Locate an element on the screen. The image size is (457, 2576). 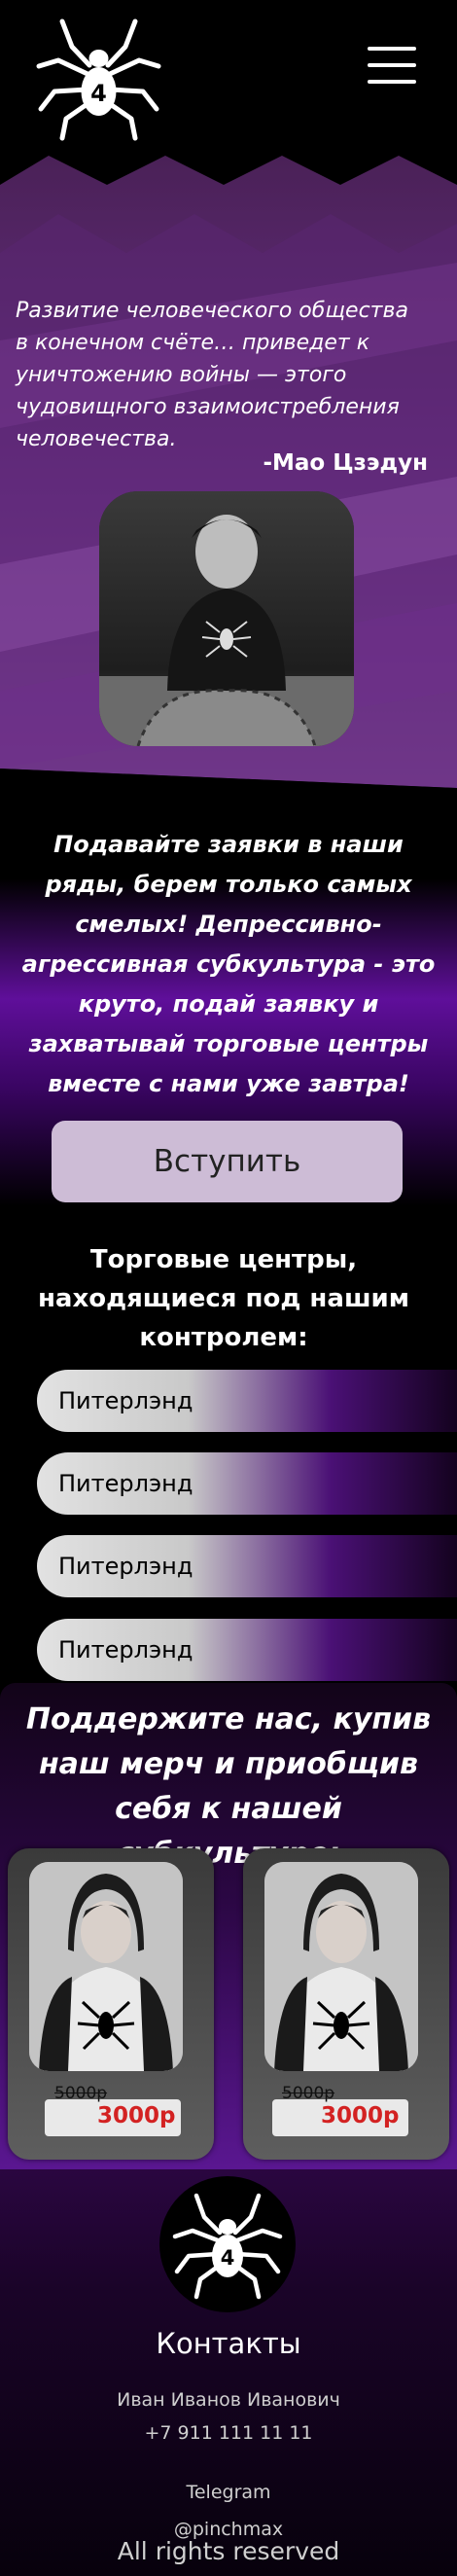
hero-portrait-image is located at coordinates (226, 618).